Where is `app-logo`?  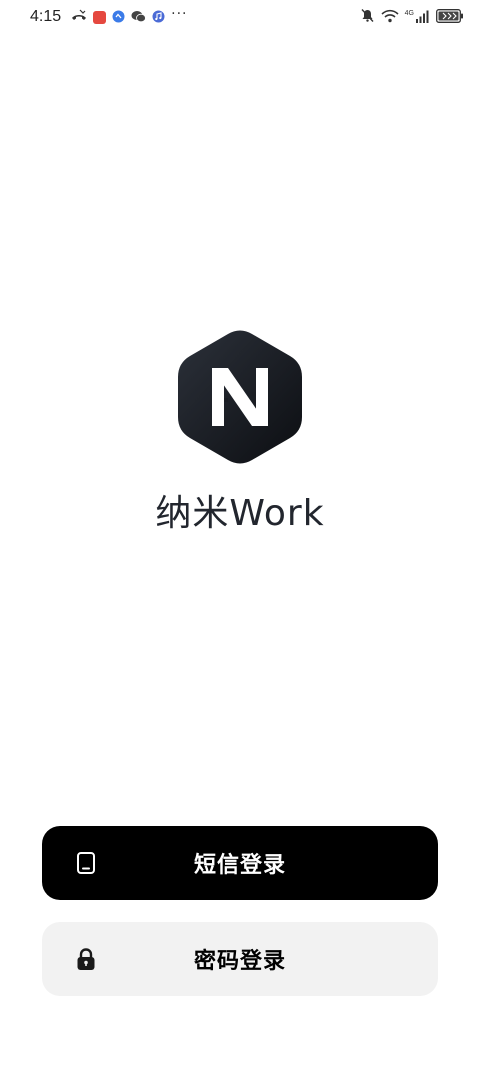 app-logo is located at coordinates (240, 397).